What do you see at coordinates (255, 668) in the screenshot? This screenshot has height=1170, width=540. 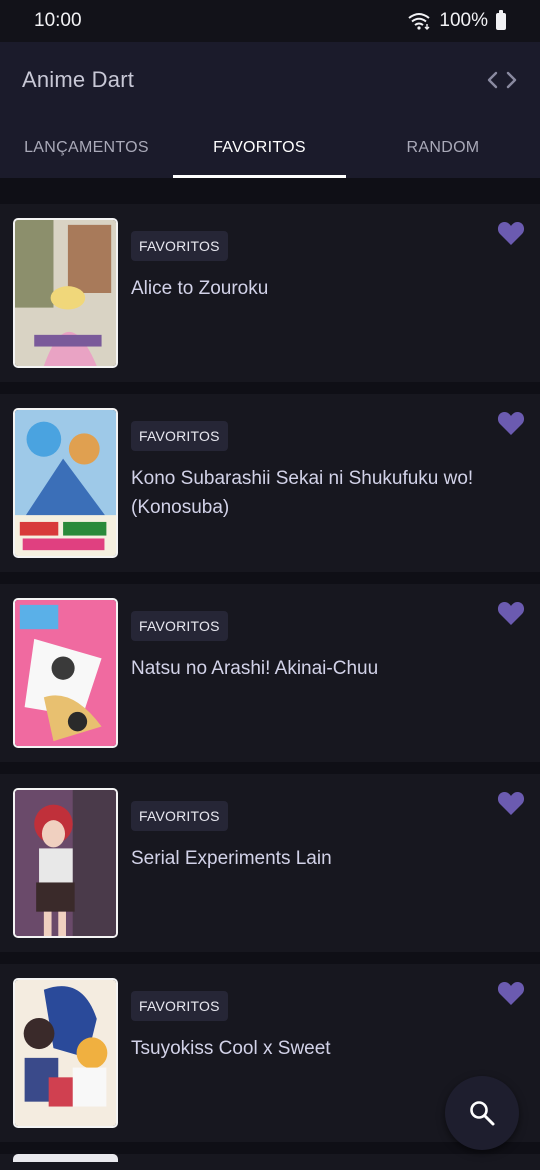 I see `anime-title: Natsu no Arashi! Akinai-Chuu` at bounding box center [255, 668].